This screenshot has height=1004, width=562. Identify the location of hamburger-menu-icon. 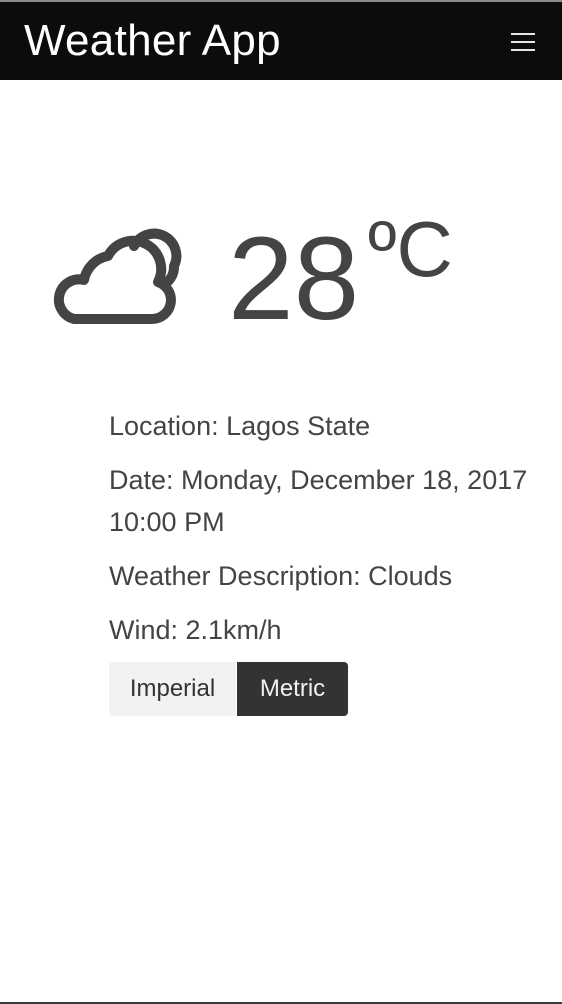
(523, 41).